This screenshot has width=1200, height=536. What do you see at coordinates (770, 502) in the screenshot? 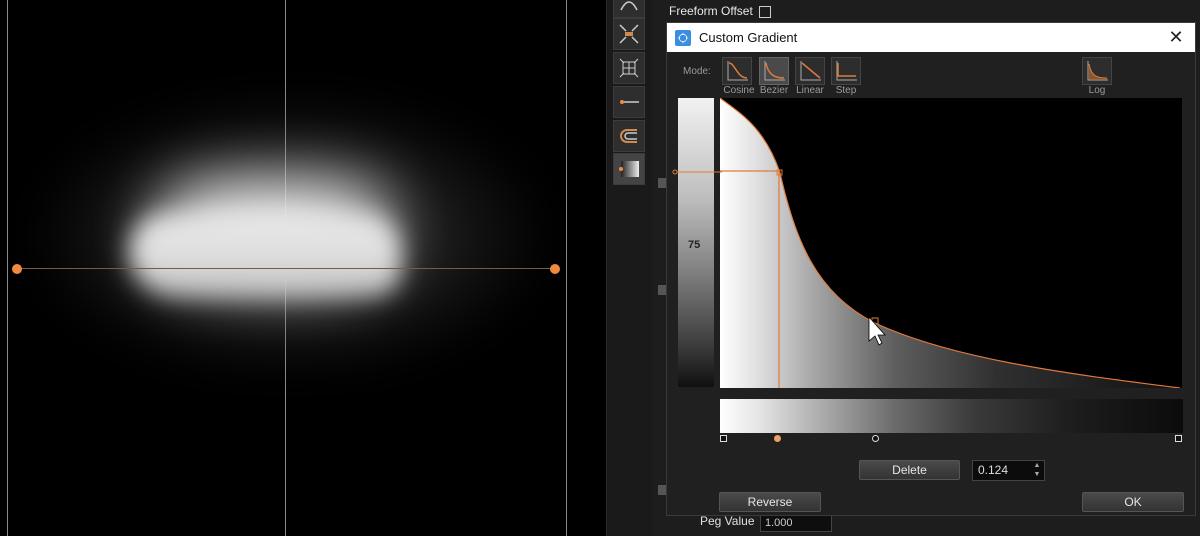
I see `reverse-button: Reverse` at bounding box center [770, 502].